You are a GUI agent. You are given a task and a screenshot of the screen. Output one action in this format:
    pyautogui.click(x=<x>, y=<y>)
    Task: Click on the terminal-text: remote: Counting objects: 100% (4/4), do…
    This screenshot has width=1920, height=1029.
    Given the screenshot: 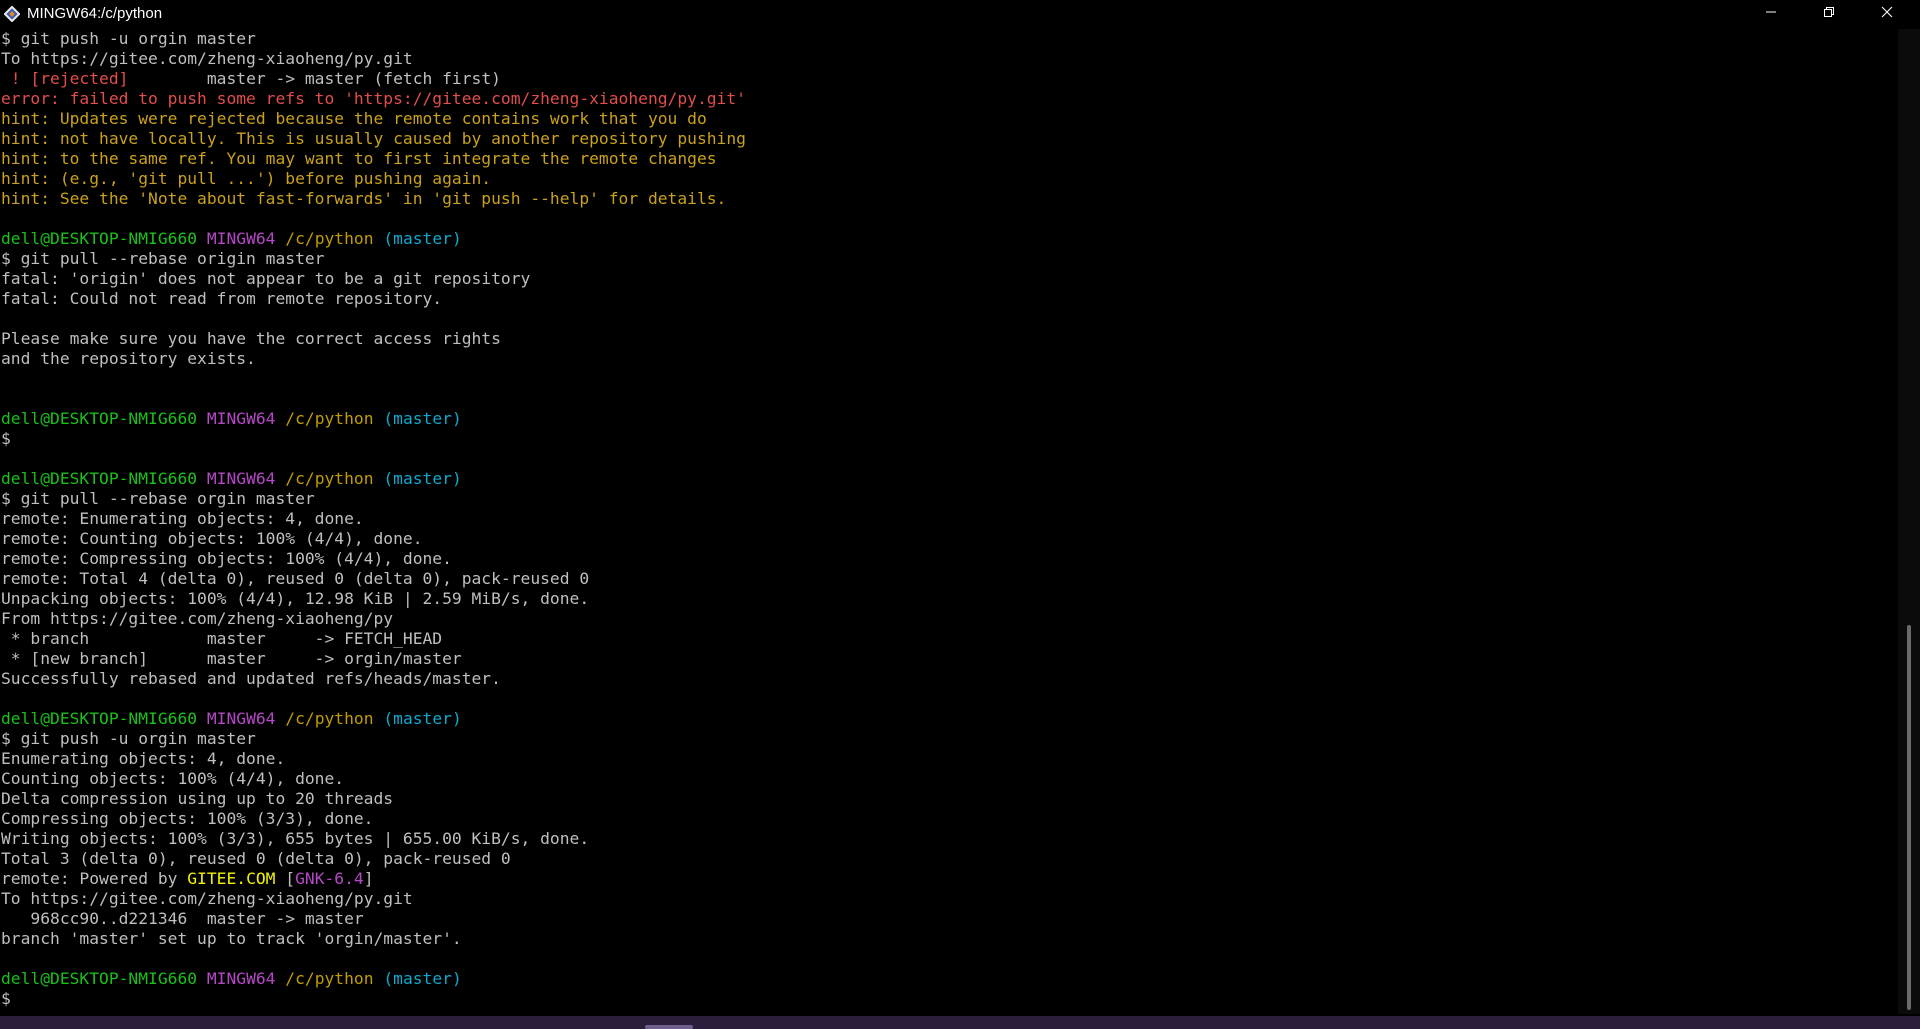 What is the action you would take?
    pyautogui.click(x=212, y=538)
    